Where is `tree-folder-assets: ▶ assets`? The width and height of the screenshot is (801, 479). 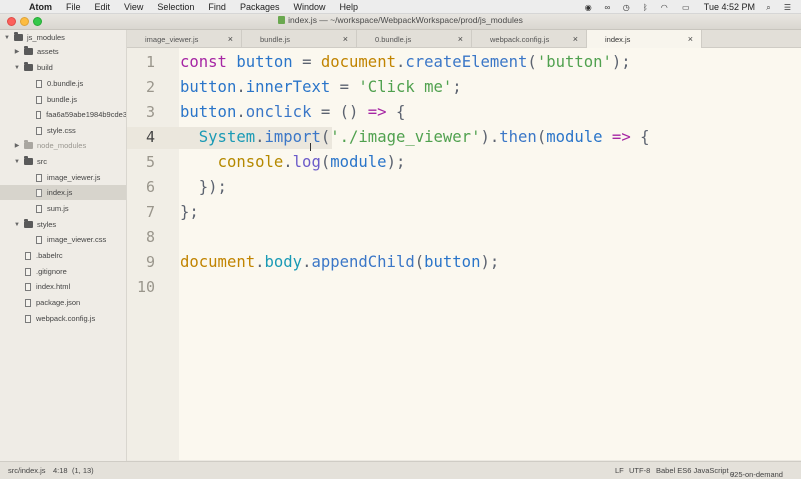 tree-folder-assets: ▶ assets is located at coordinates (63, 51).